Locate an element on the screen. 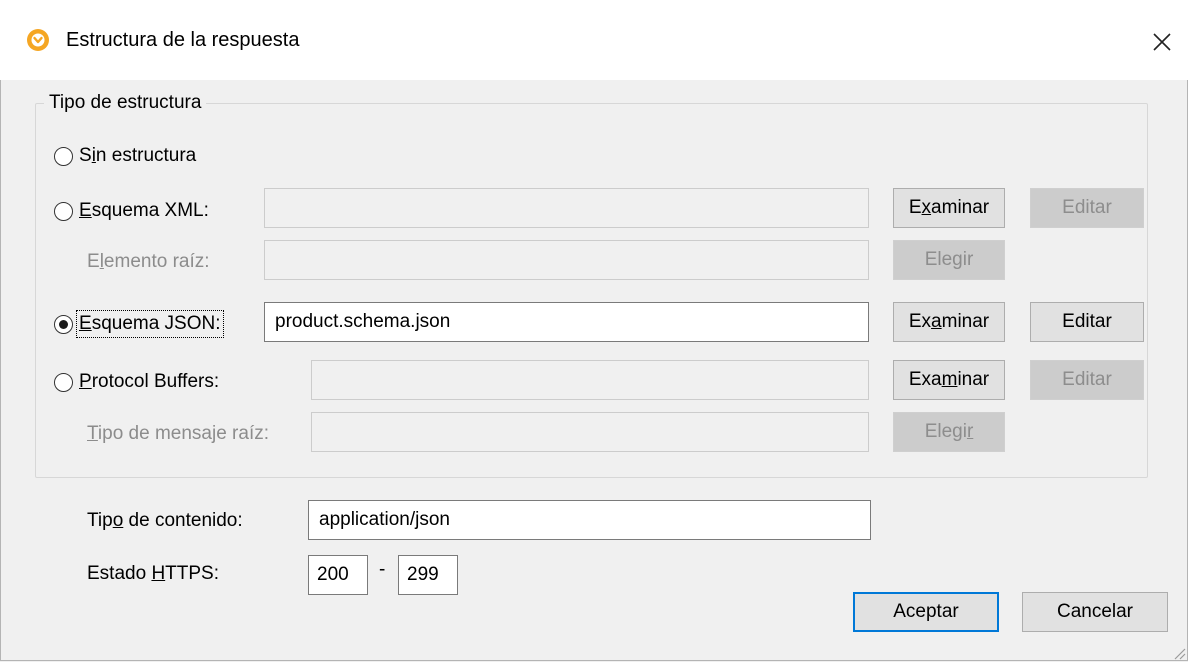  radio-label: Sin estructura is located at coordinates (138, 155).